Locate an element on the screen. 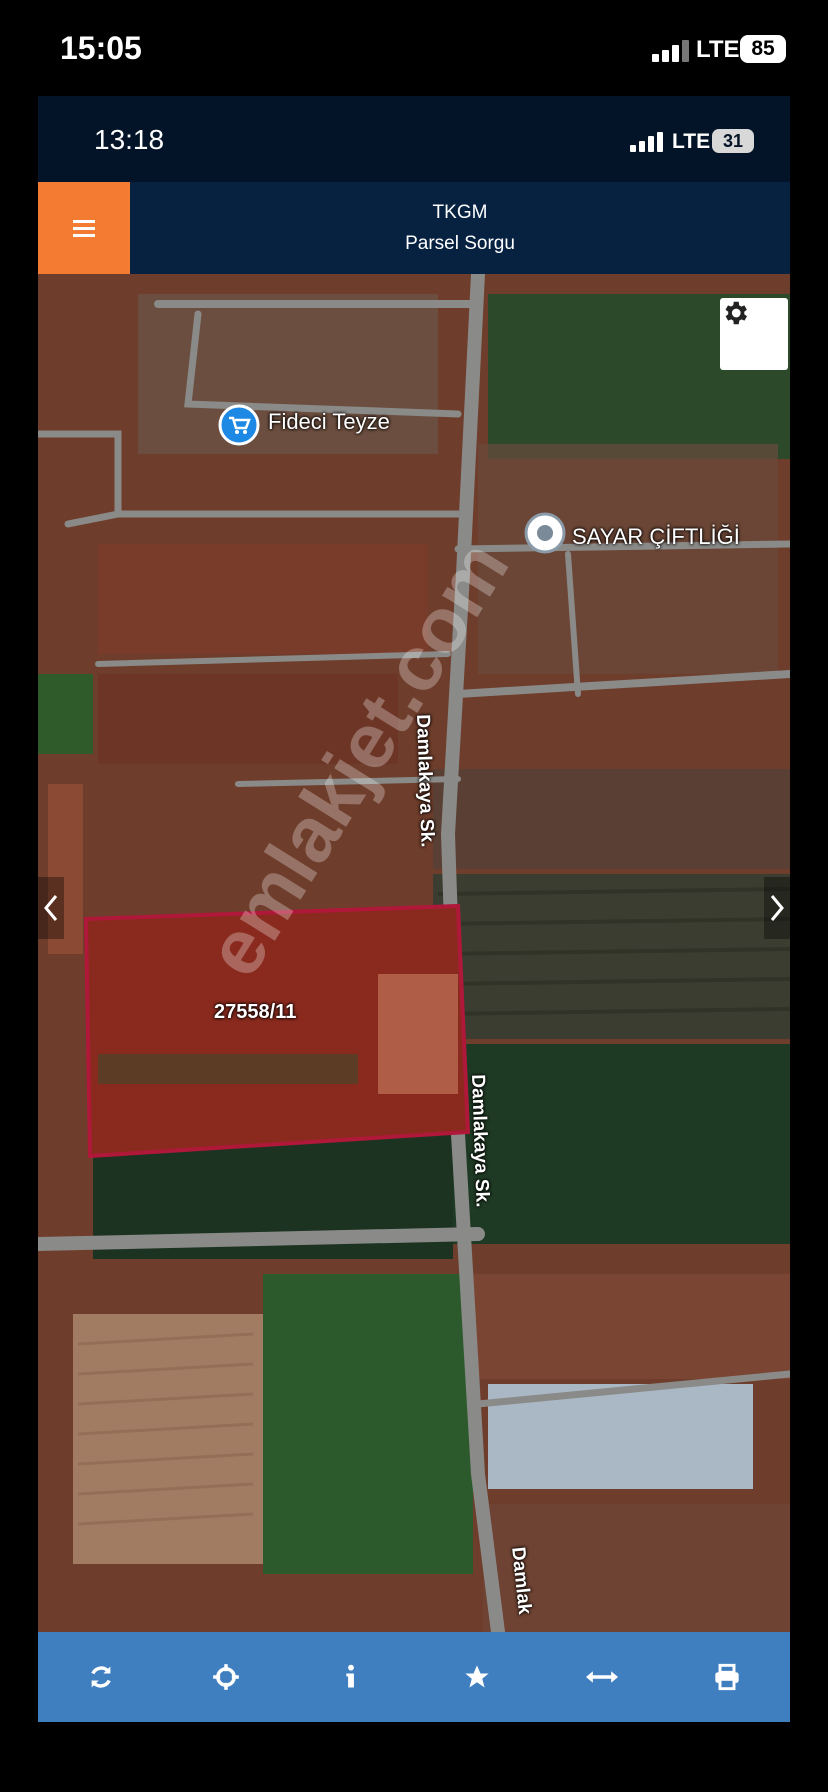  chevron-right-icon is located at coordinates (777, 908).